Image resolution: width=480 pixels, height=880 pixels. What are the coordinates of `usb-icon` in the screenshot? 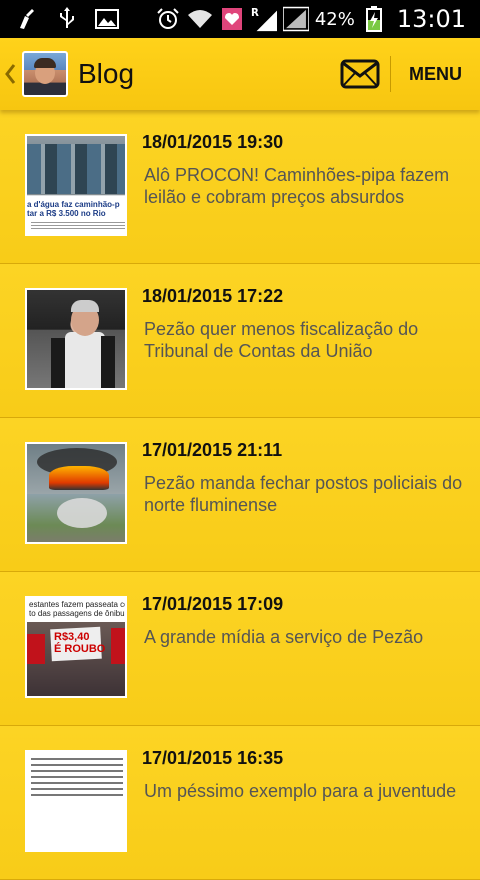 It's located at (67, 19).